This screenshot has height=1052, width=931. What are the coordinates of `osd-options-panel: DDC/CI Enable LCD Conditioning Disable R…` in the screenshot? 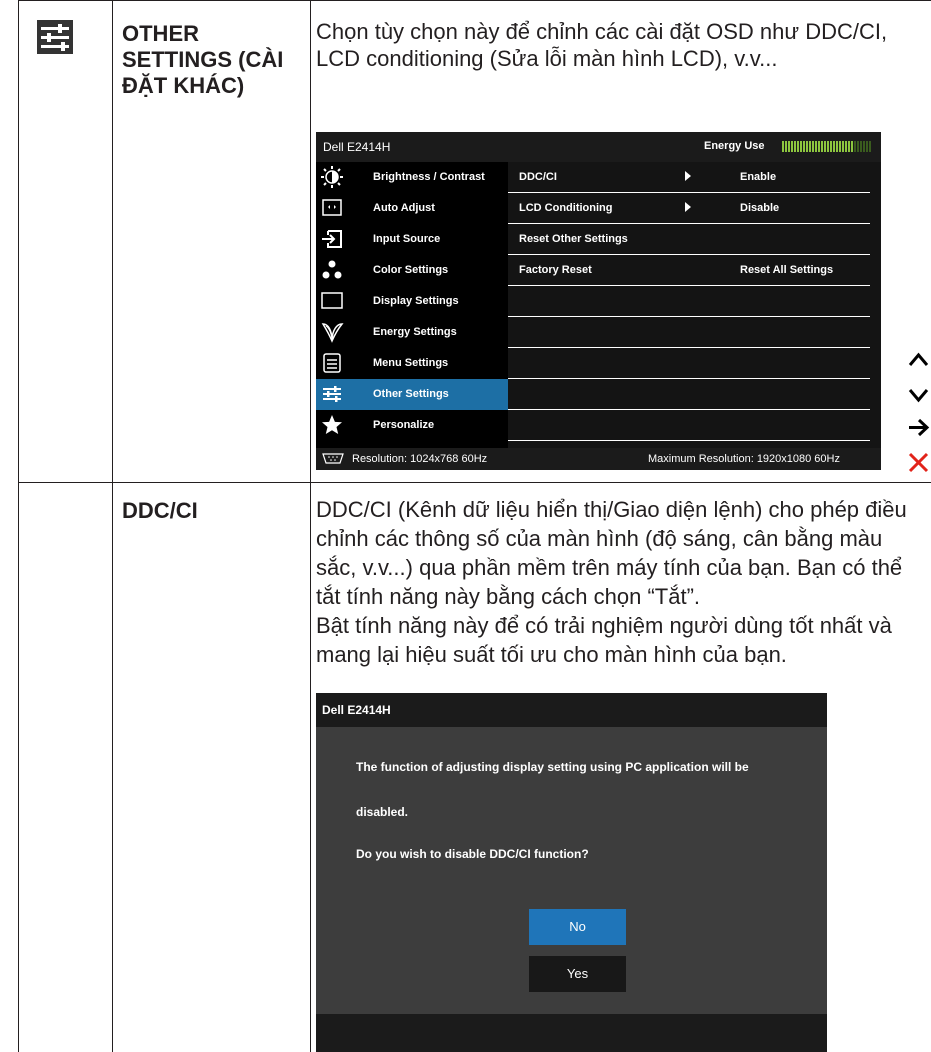 It's located at (694, 305).